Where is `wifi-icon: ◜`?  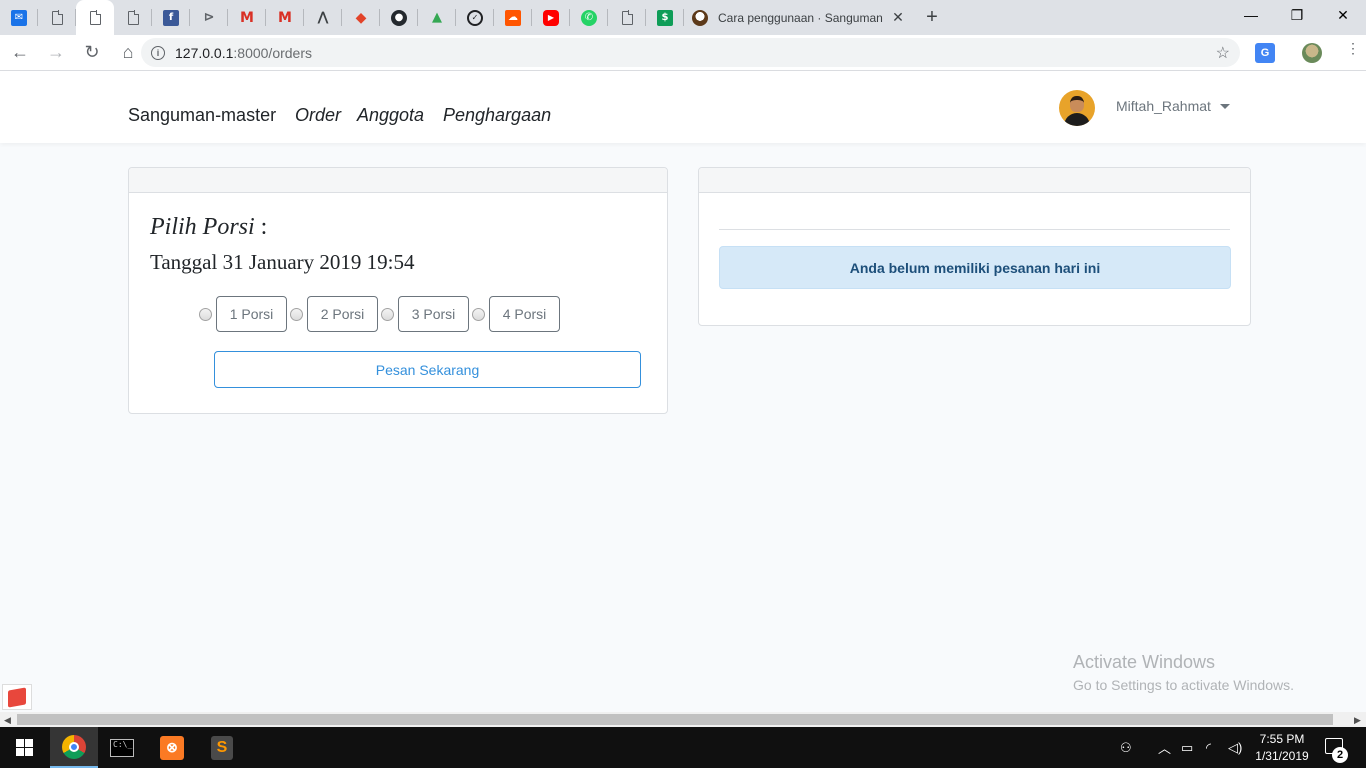
wifi-icon: ◜ is located at coordinates (1208, 747).